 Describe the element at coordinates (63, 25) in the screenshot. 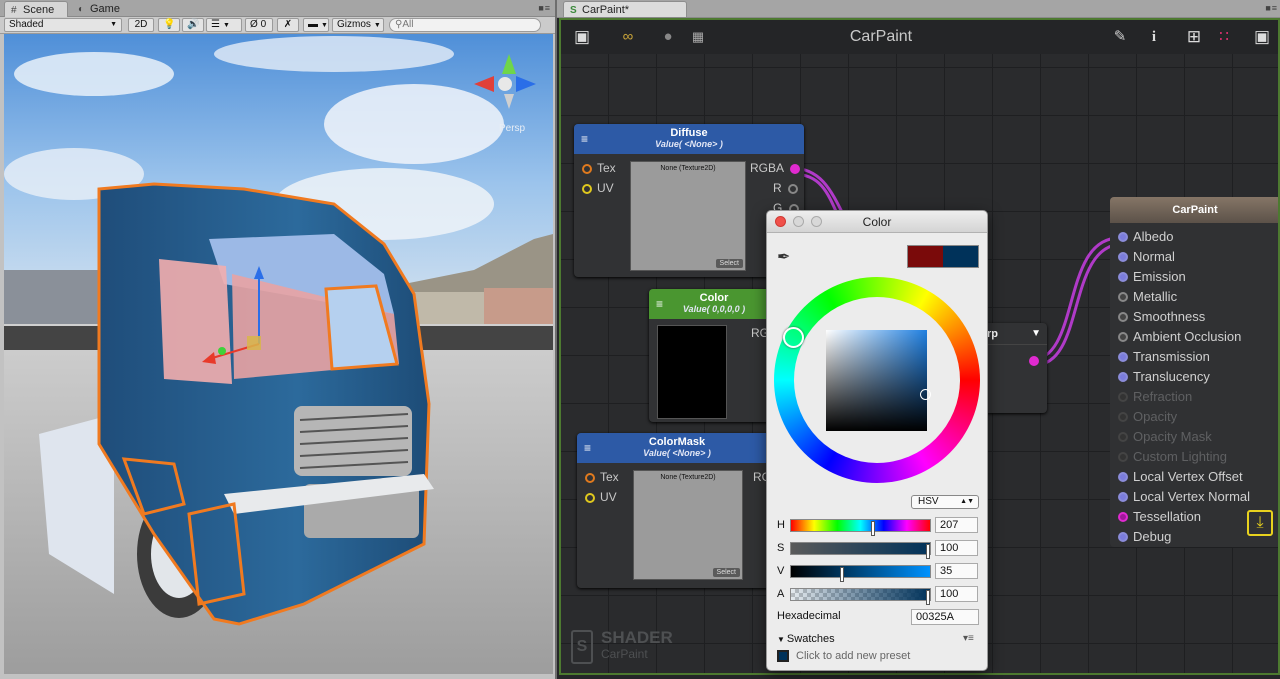

I see `shading-mode-dropdown: Shaded ▼` at that location.